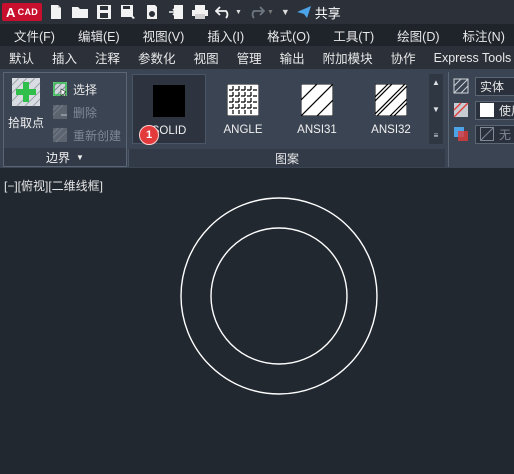 The image size is (514, 474). What do you see at coordinates (348, 58) in the screenshot?
I see `tab-addins: 附加模块` at bounding box center [348, 58].